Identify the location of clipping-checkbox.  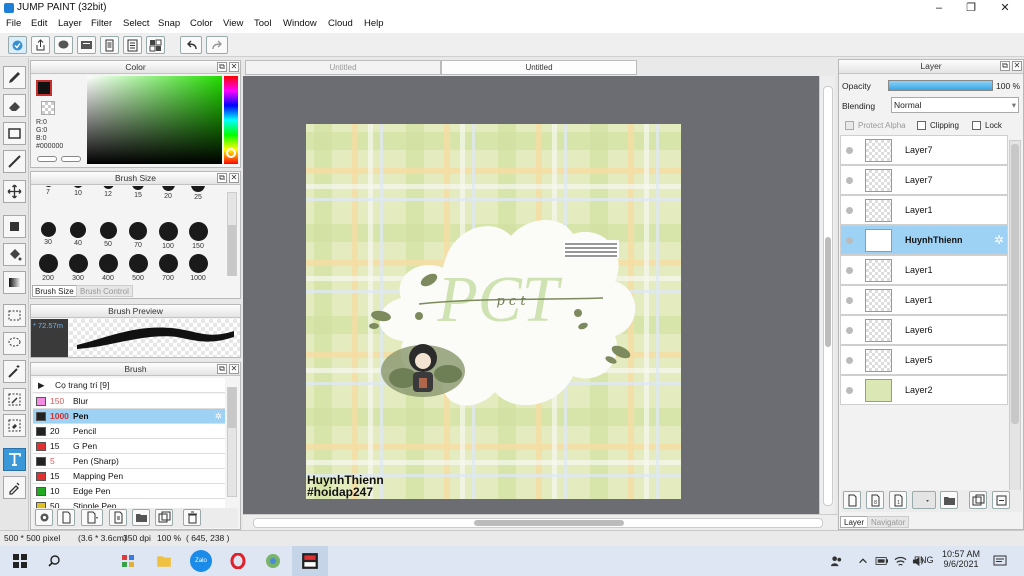
(921, 125).